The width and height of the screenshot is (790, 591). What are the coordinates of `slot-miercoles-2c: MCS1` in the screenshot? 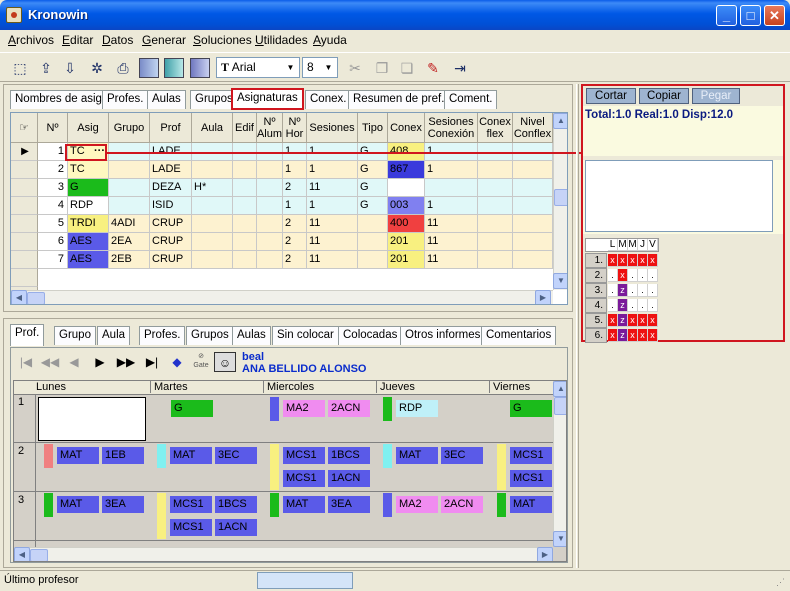 It's located at (304, 478).